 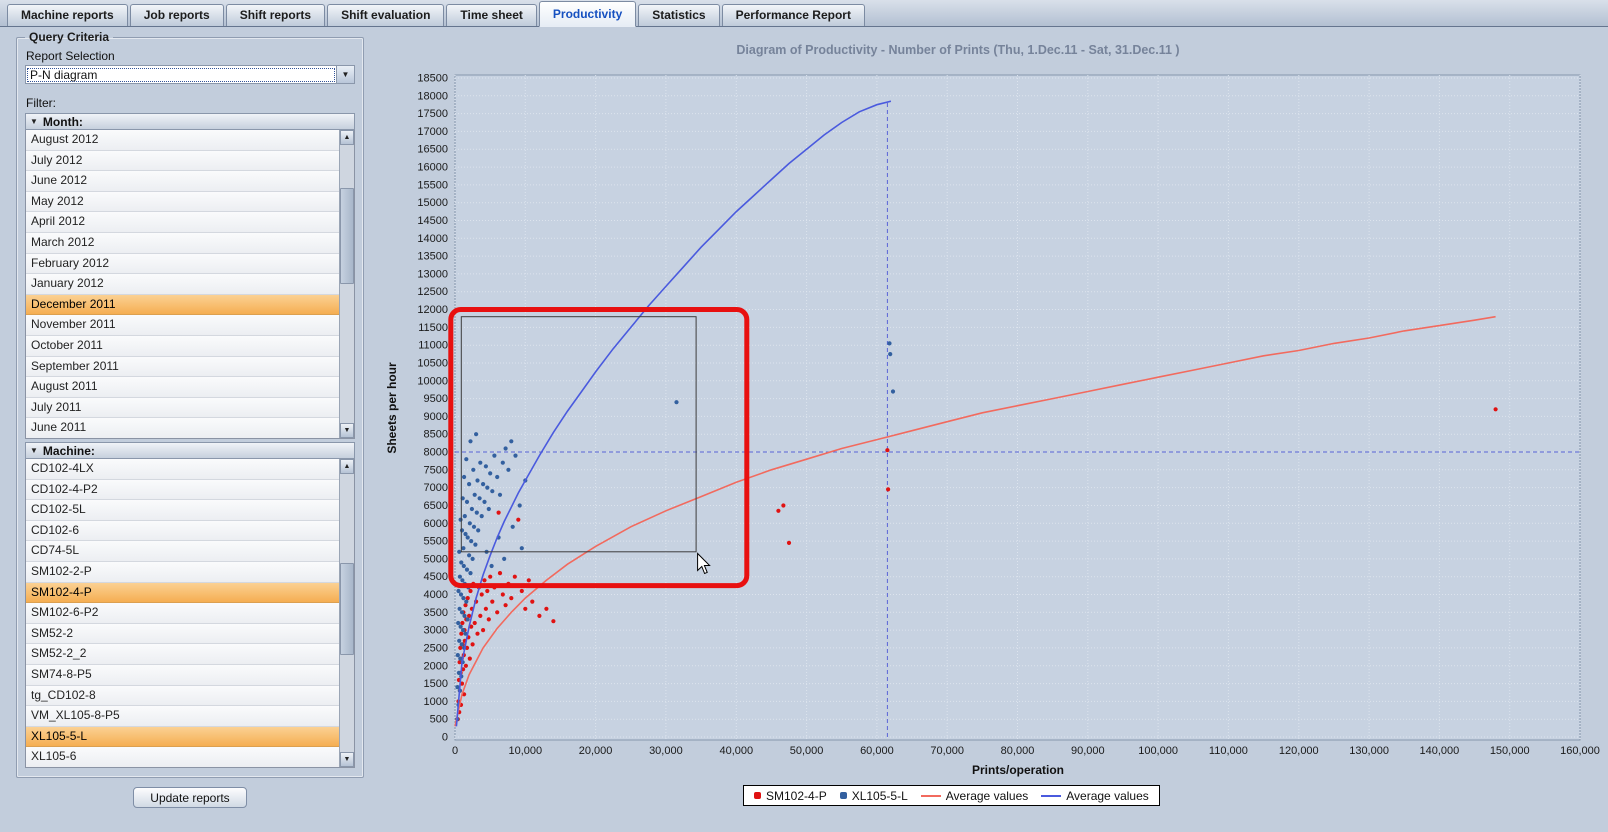 What do you see at coordinates (182, 325) in the screenshot?
I see `list-item: November 2011` at bounding box center [182, 325].